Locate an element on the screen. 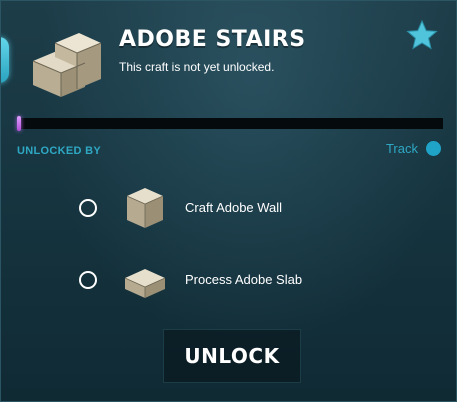  adobe-slab-icon is located at coordinates (145, 283).